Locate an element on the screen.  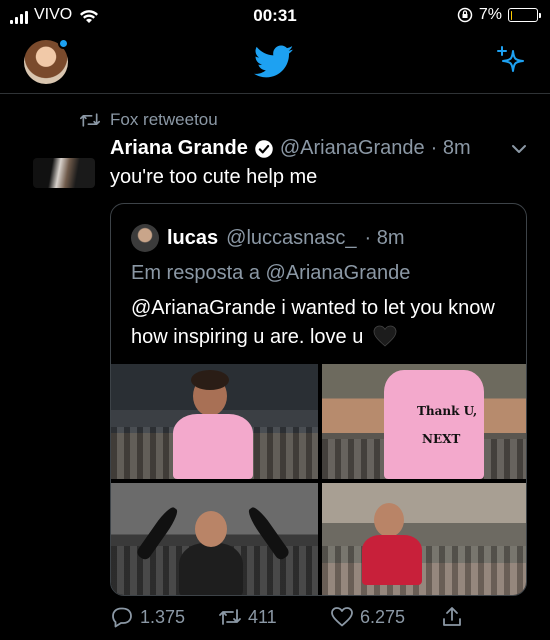
shirt-print-thank-u: Thank U, is located at coordinates (447, 411).